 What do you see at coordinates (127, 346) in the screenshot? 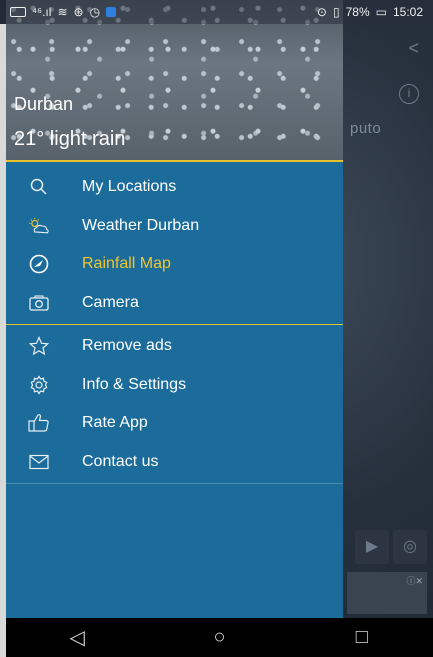
I see `menu-item-label: Remove ads` at bounding box center [127, 346].